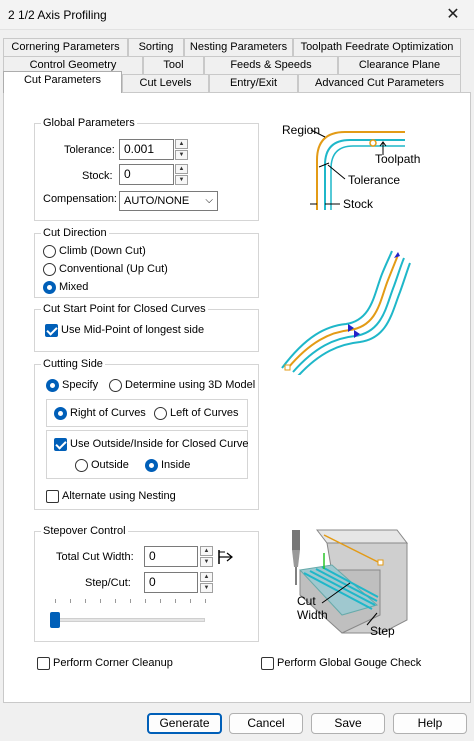 This screenshot has height=741, width=474. Describe the element at coordinates (430, 723) in the screenshot. I see `help-button: Help` at that location.